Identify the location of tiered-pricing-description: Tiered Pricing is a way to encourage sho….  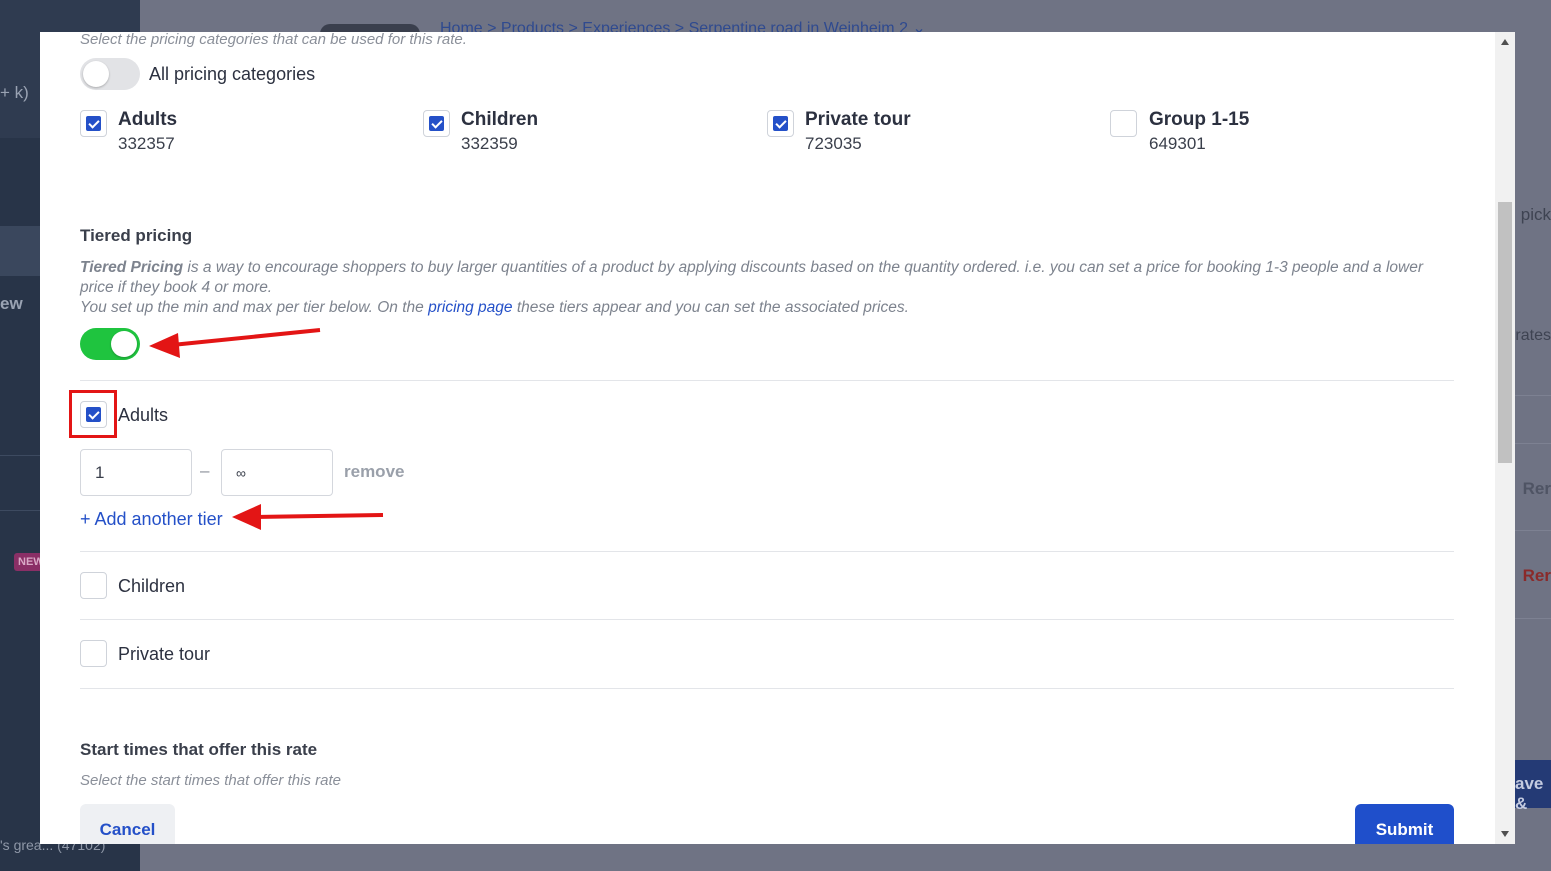
(767, 288).